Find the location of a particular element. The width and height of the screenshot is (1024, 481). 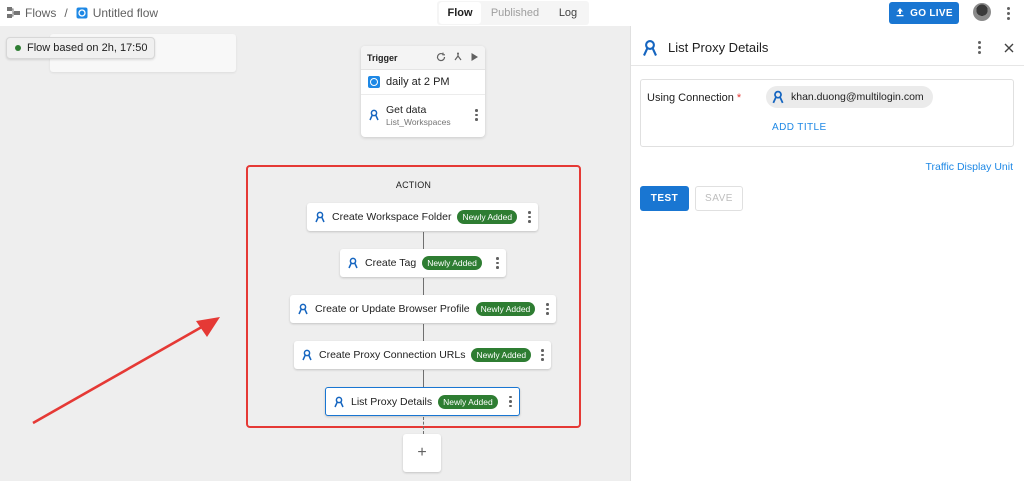

connector-dashed is located at coordinates (423, 425).